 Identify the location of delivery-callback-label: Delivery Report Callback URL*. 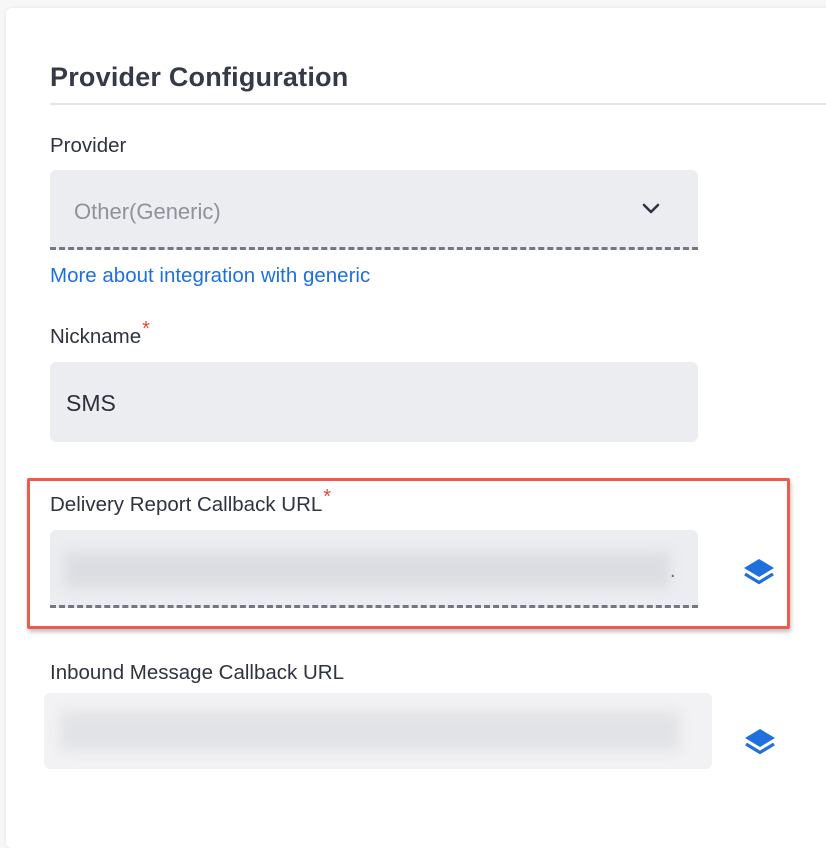
(190, 501).